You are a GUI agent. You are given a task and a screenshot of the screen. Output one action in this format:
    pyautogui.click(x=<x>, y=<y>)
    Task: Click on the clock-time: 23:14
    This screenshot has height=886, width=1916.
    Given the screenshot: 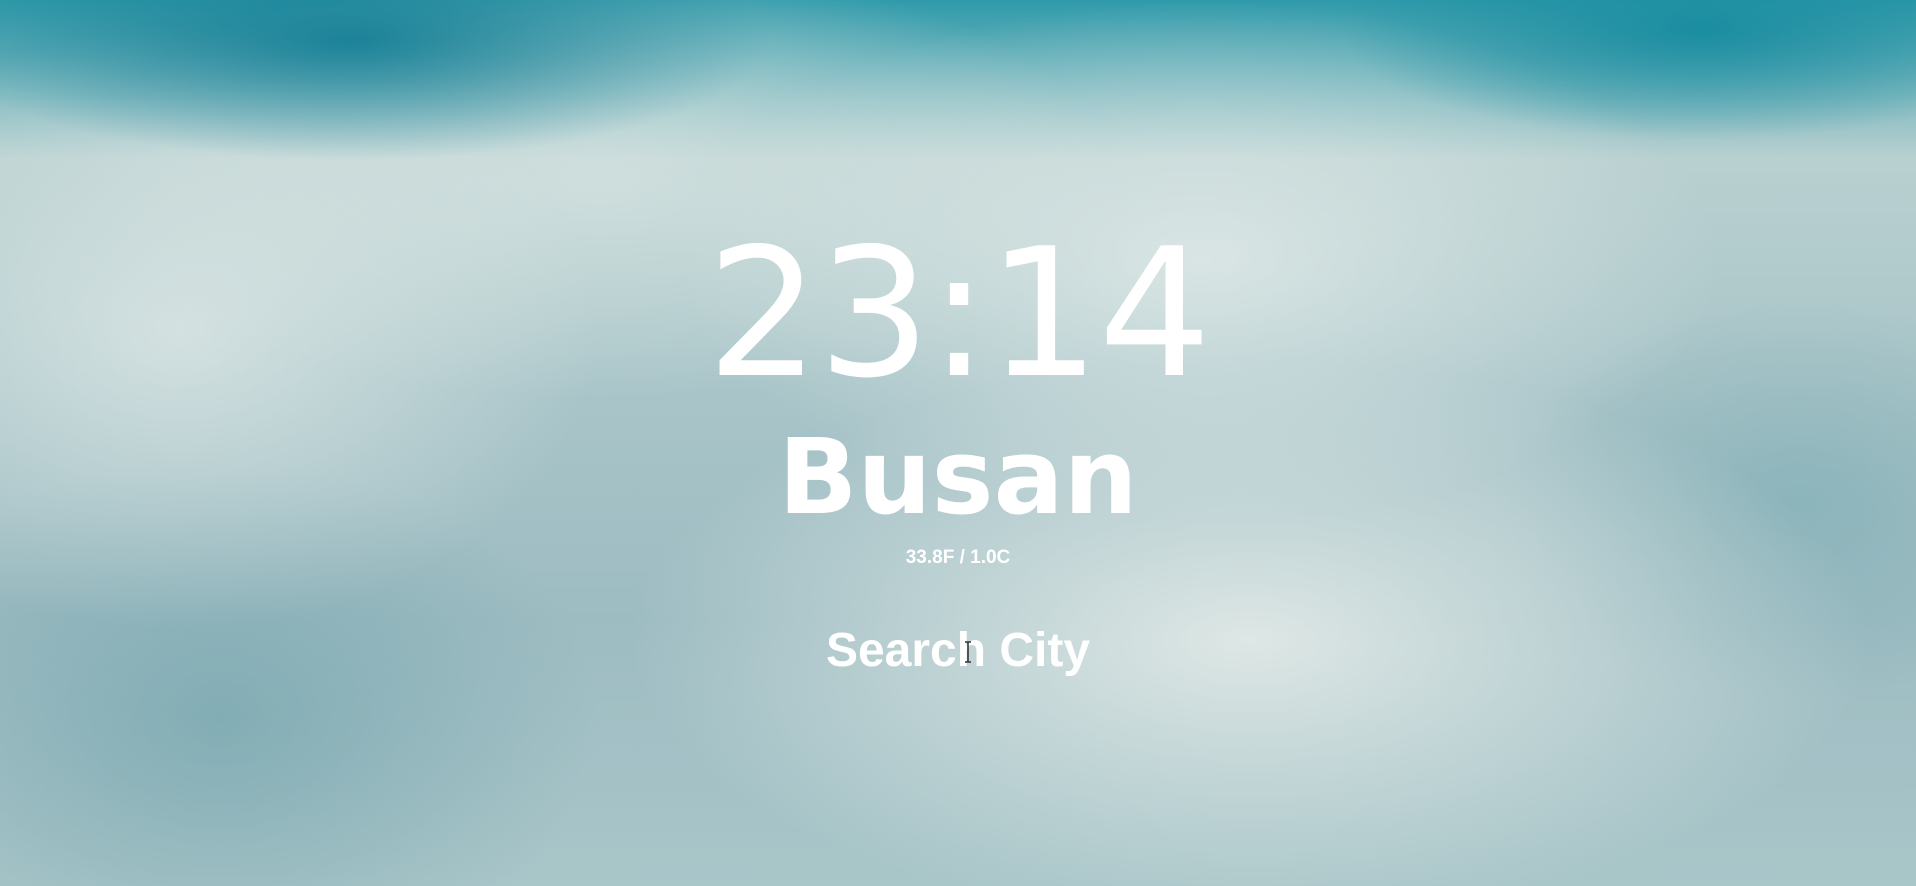 What is the action you would take?
    pyautogui.click(x=959, y=313)
    